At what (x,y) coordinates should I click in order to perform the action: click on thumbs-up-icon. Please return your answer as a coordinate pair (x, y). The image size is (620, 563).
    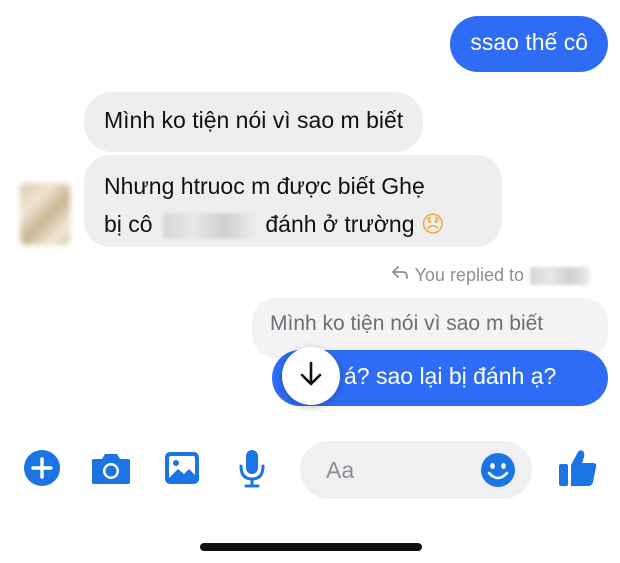
    Looking at the image, I should click on (578, 470).